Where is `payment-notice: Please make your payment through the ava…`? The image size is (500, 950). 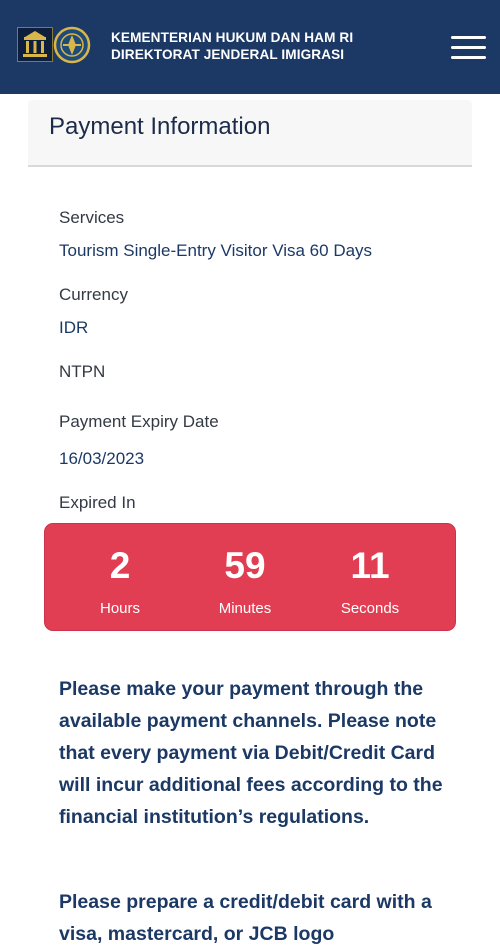
payment-notice: Please make your payment through the ava… is located at coordinates (251, 753).